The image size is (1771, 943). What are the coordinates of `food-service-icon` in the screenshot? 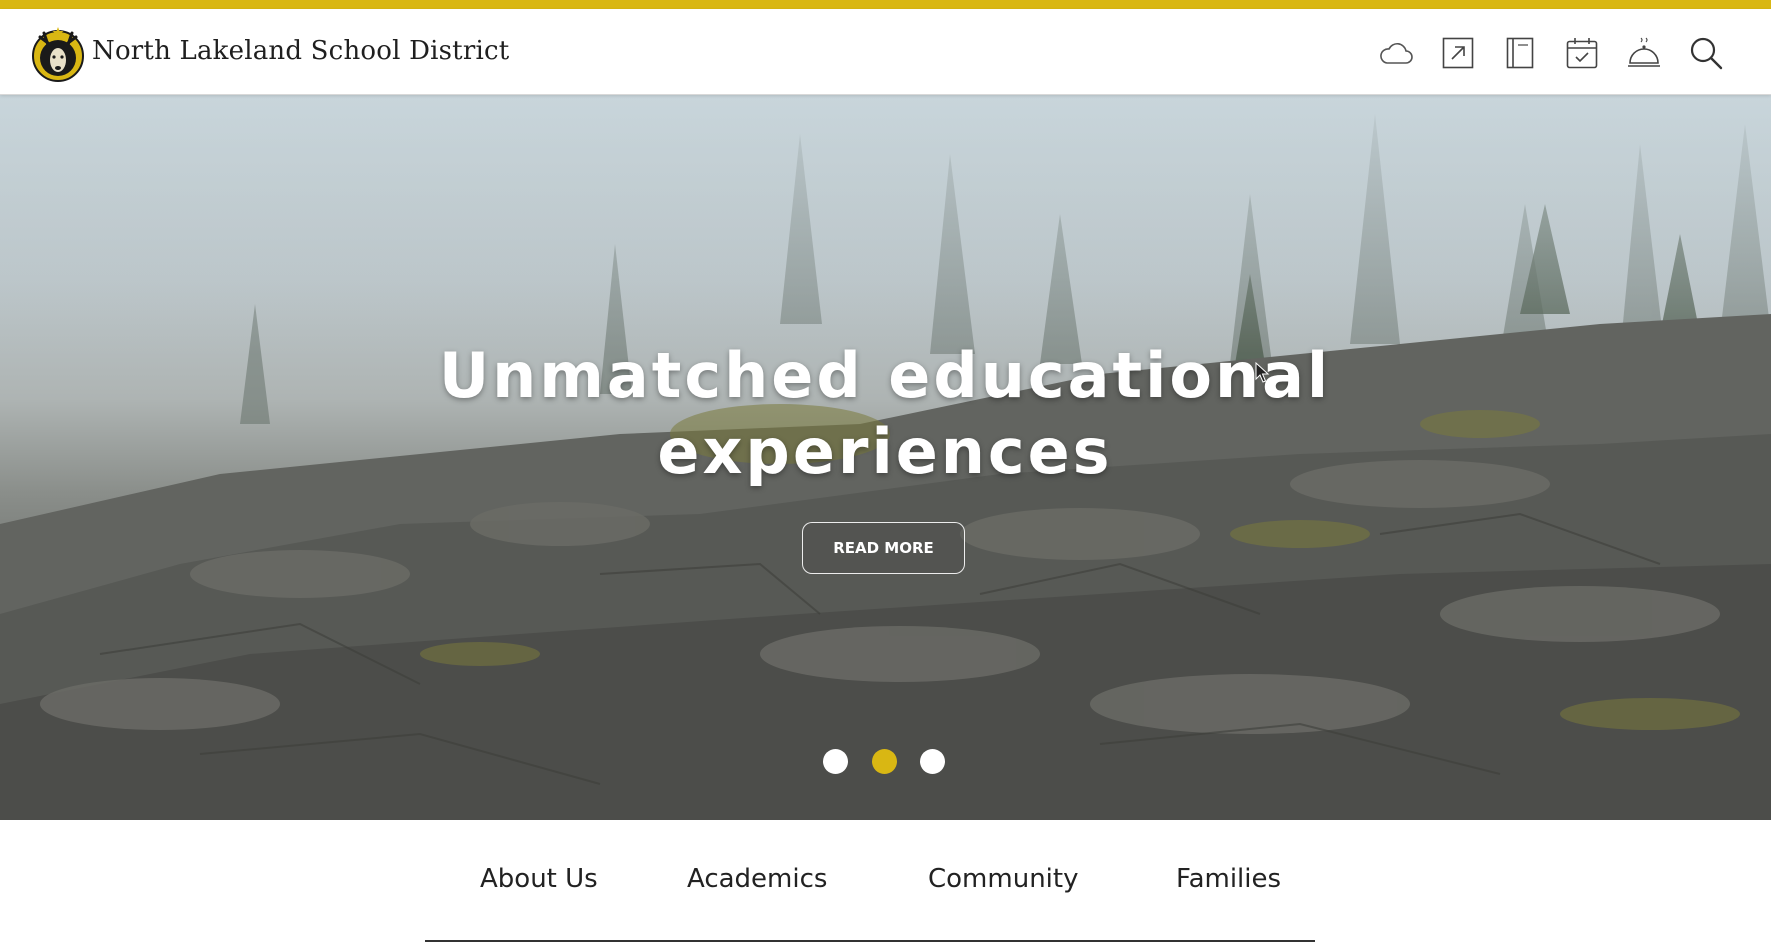 It's located at (1644, 52).